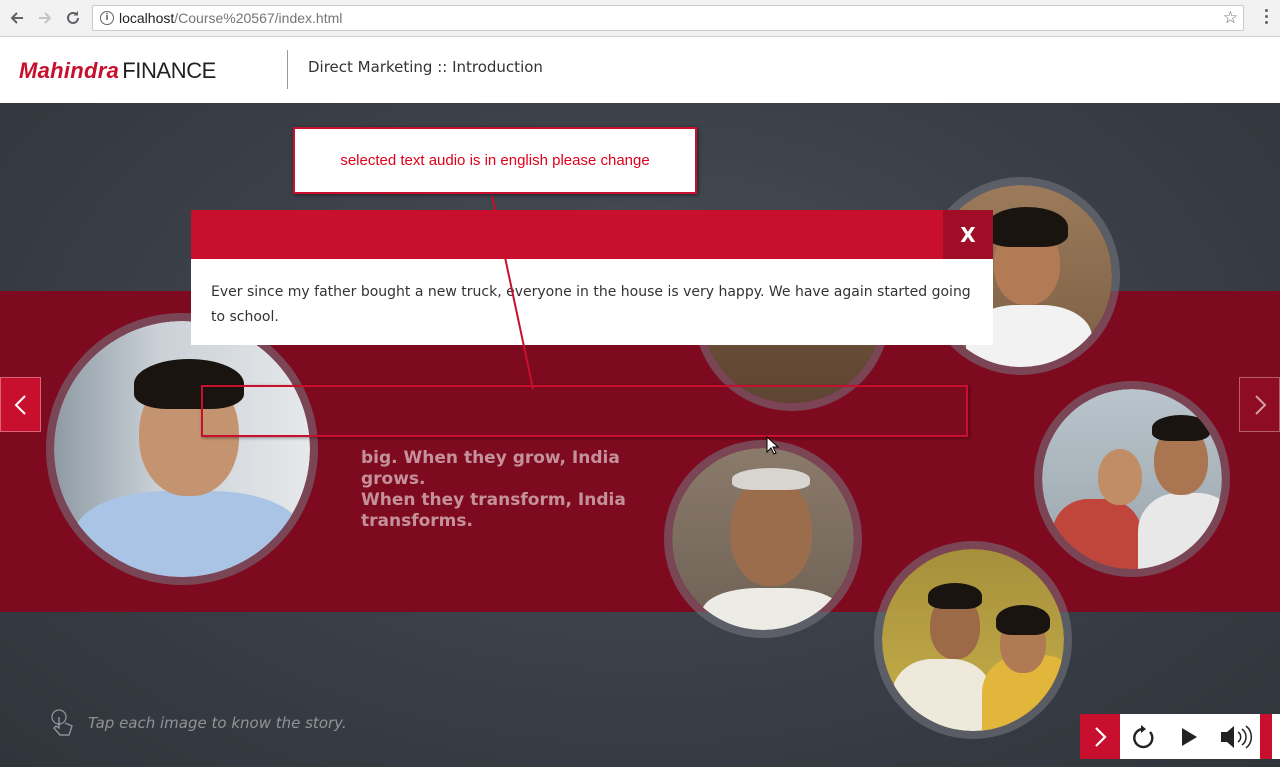  What do you see at coordinates (417, 521) in the screenshot?
I see `band-text-line: transforms.` at bounding box center [417, 521].